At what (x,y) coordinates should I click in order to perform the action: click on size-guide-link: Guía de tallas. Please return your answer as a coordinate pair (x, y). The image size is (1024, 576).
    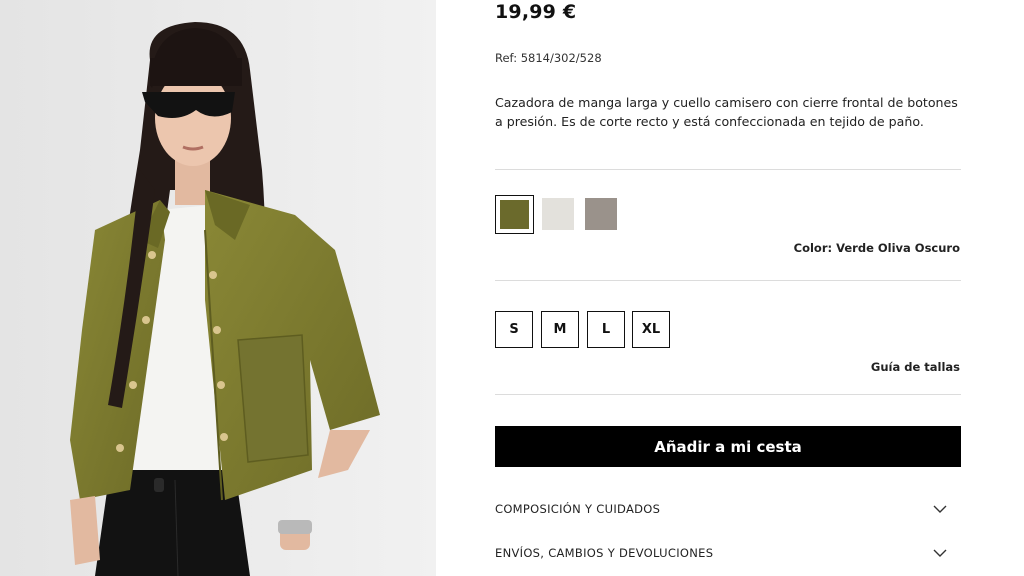
    Looking at the image, I should click on (915, 367).